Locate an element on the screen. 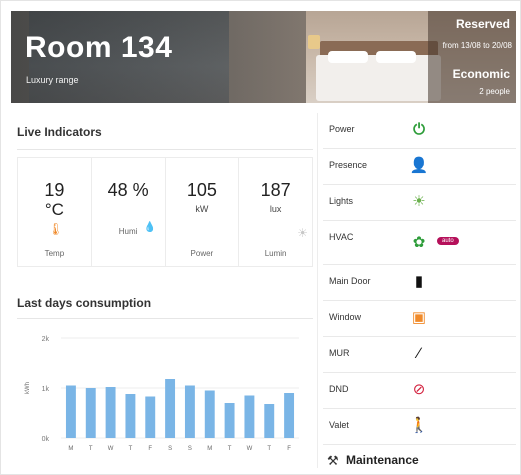 Image resolution: width=521 pixels, height=475 pixels. power-value: 105 is located at coordinates (201, 190).